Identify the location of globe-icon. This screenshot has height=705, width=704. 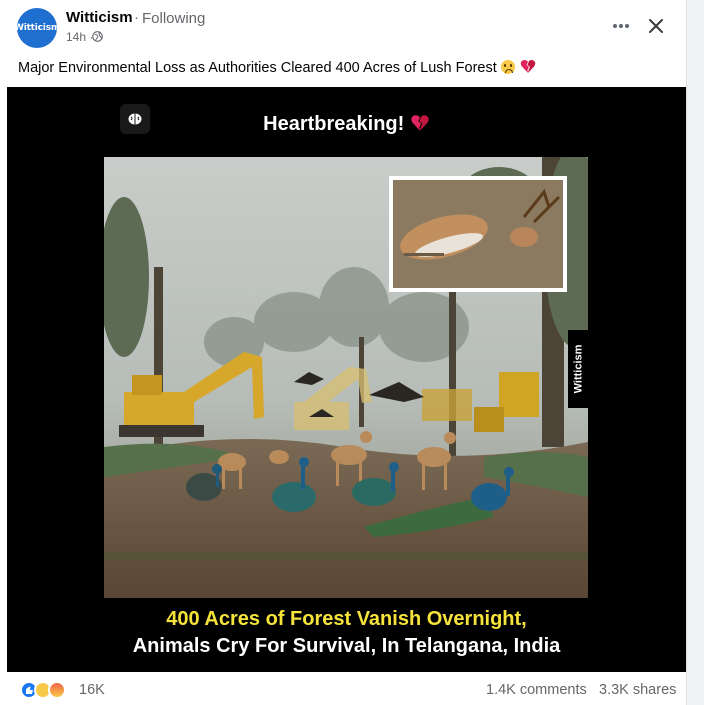
(97, 36).